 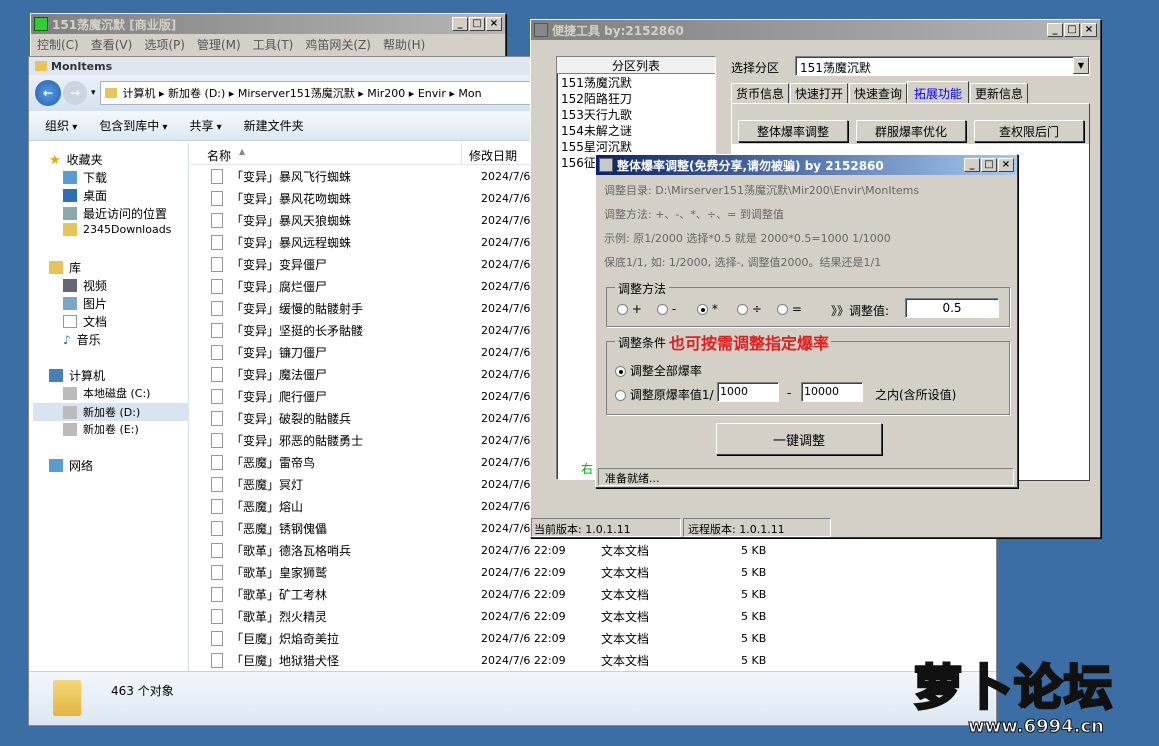 I want to click on file-name: 「变异」变异僵尸, so click(x=279, y=264).